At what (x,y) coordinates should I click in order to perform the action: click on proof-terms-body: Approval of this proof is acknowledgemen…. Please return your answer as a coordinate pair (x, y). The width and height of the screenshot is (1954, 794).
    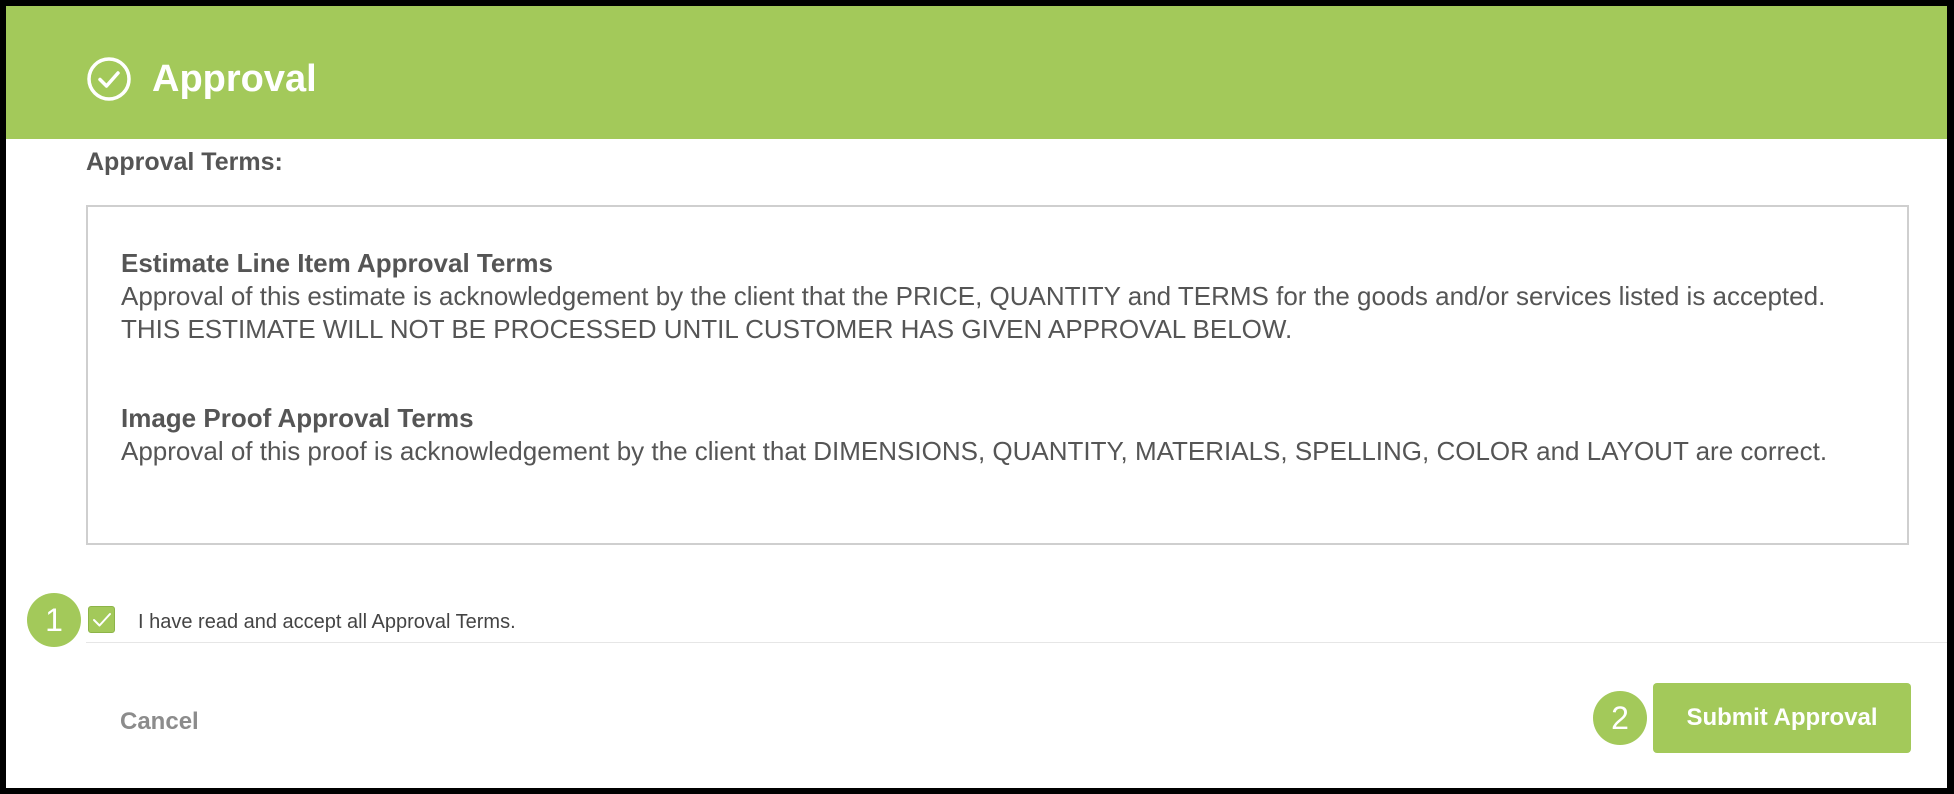
    Looking at the image, I should click on (974, 451).